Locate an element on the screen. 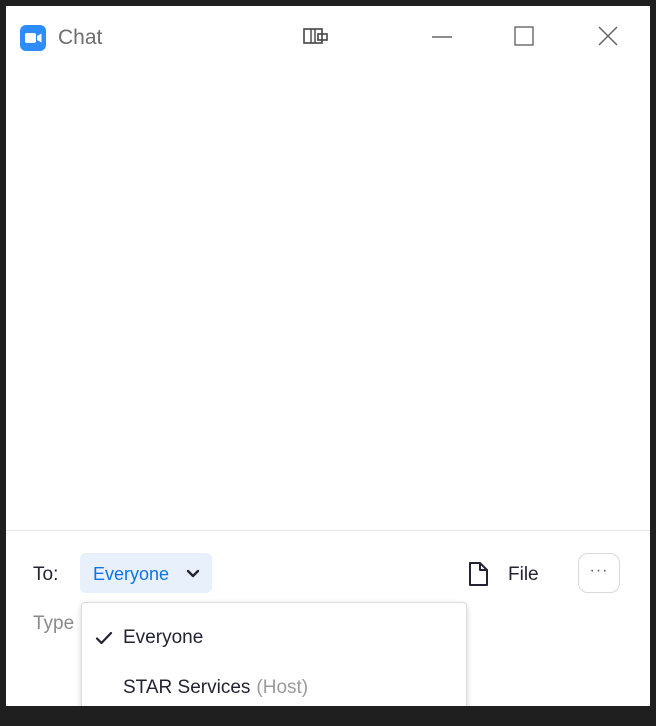  maximize-button is located at coordinates (524, 37).